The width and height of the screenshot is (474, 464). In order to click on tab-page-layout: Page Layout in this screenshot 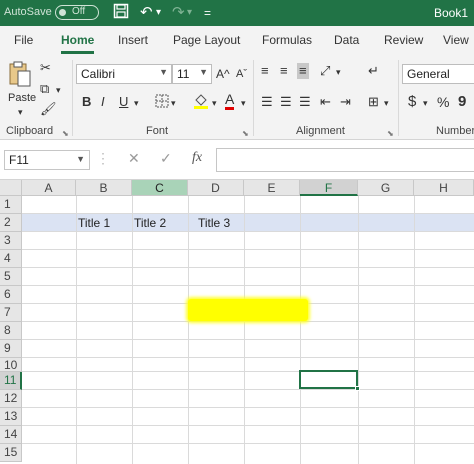, I will do `click(206, 40)`.